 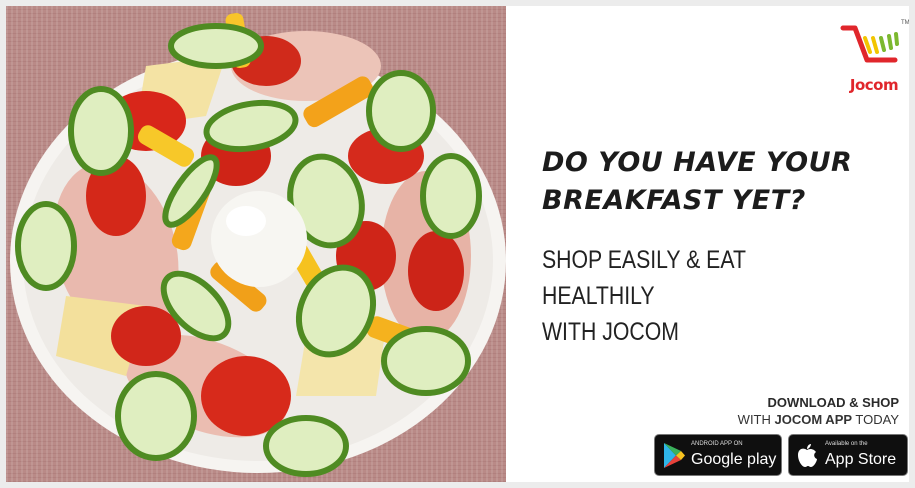 I want to click on logo-wordmark: Jocom, so click(x=874, y=85).